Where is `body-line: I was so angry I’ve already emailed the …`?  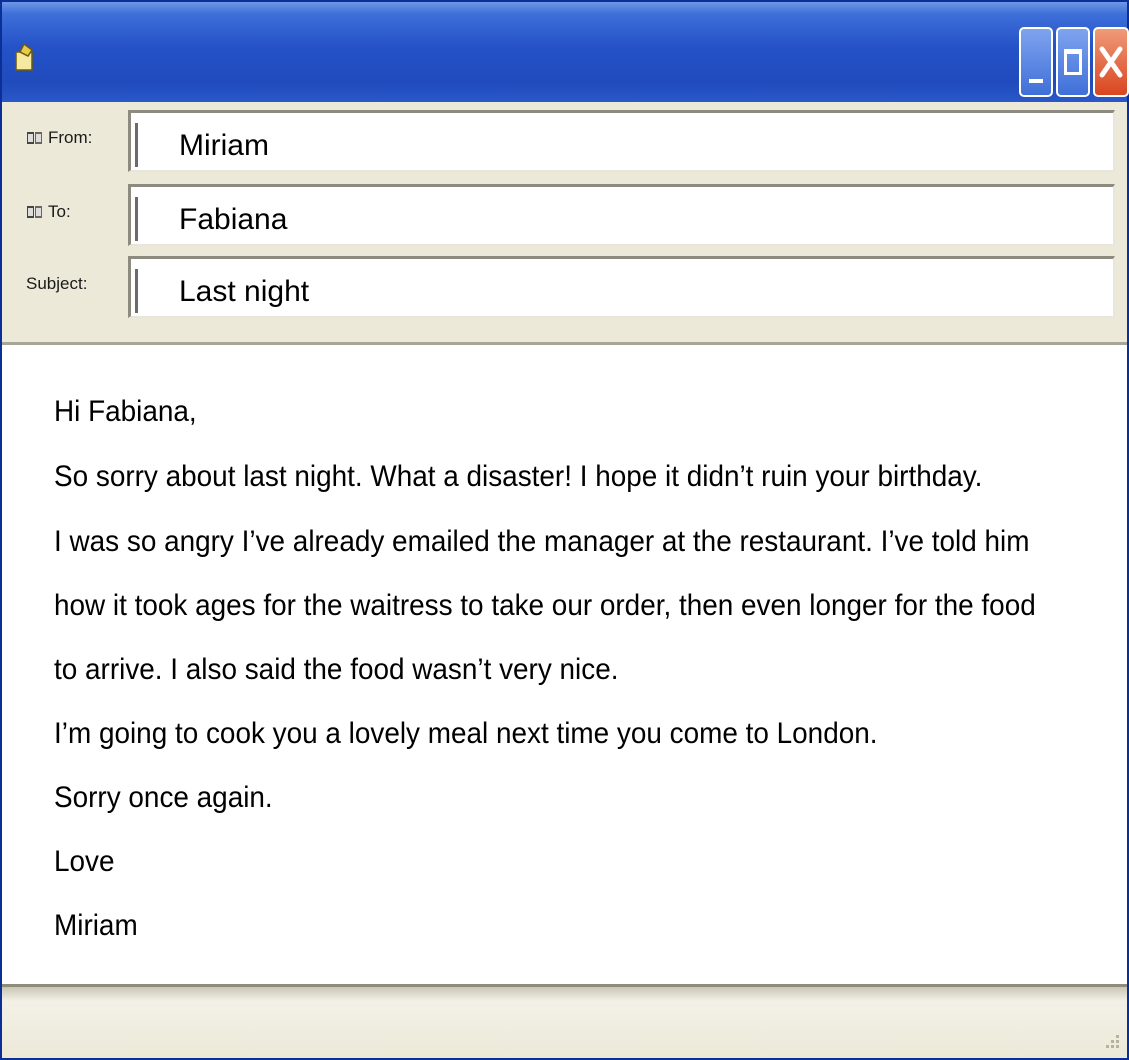
body-line: I was so angry I’ve already emailed the … is located at coordinates (542, 541).